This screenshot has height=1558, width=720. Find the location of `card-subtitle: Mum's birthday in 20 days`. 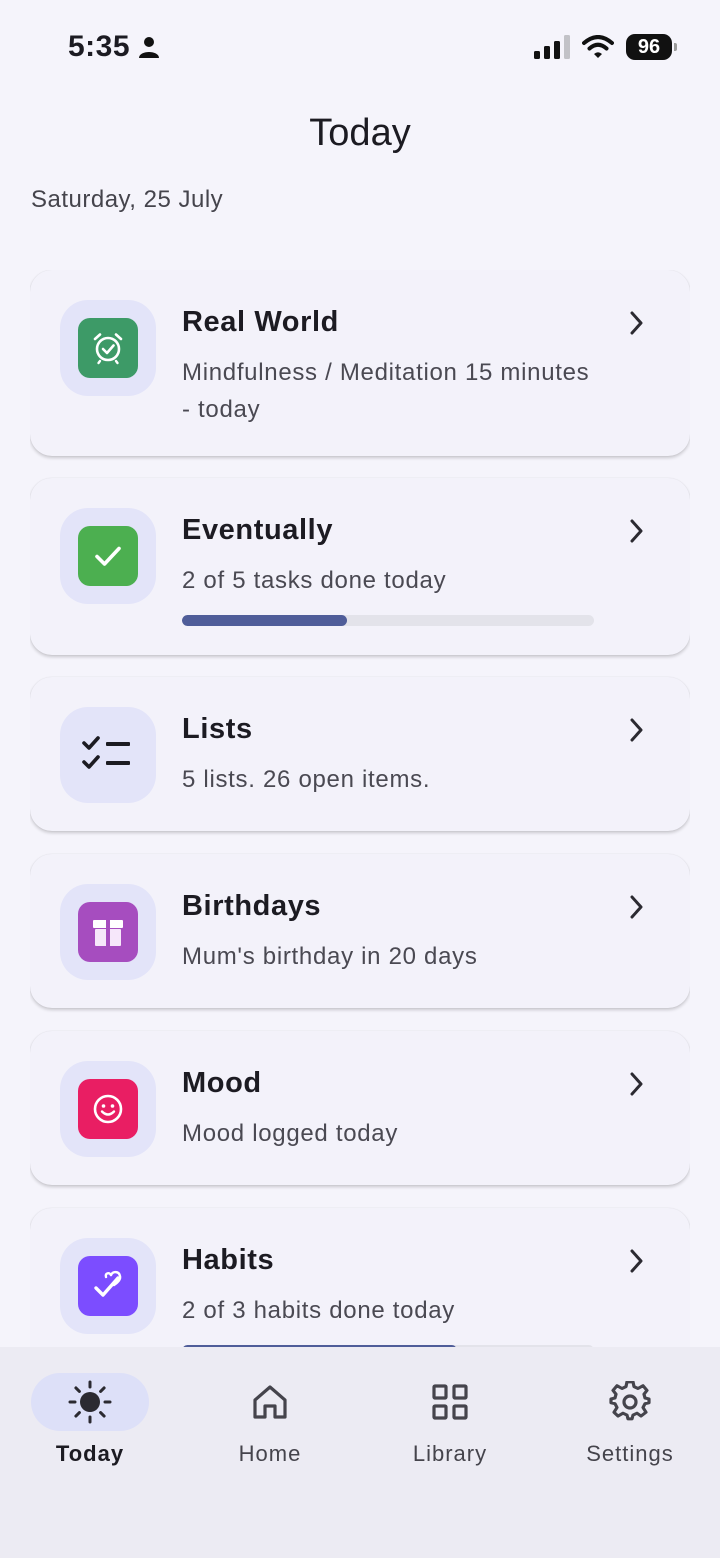

card-subtitle: Mum's birthday in 20 days is located at coordinates (330, 956).